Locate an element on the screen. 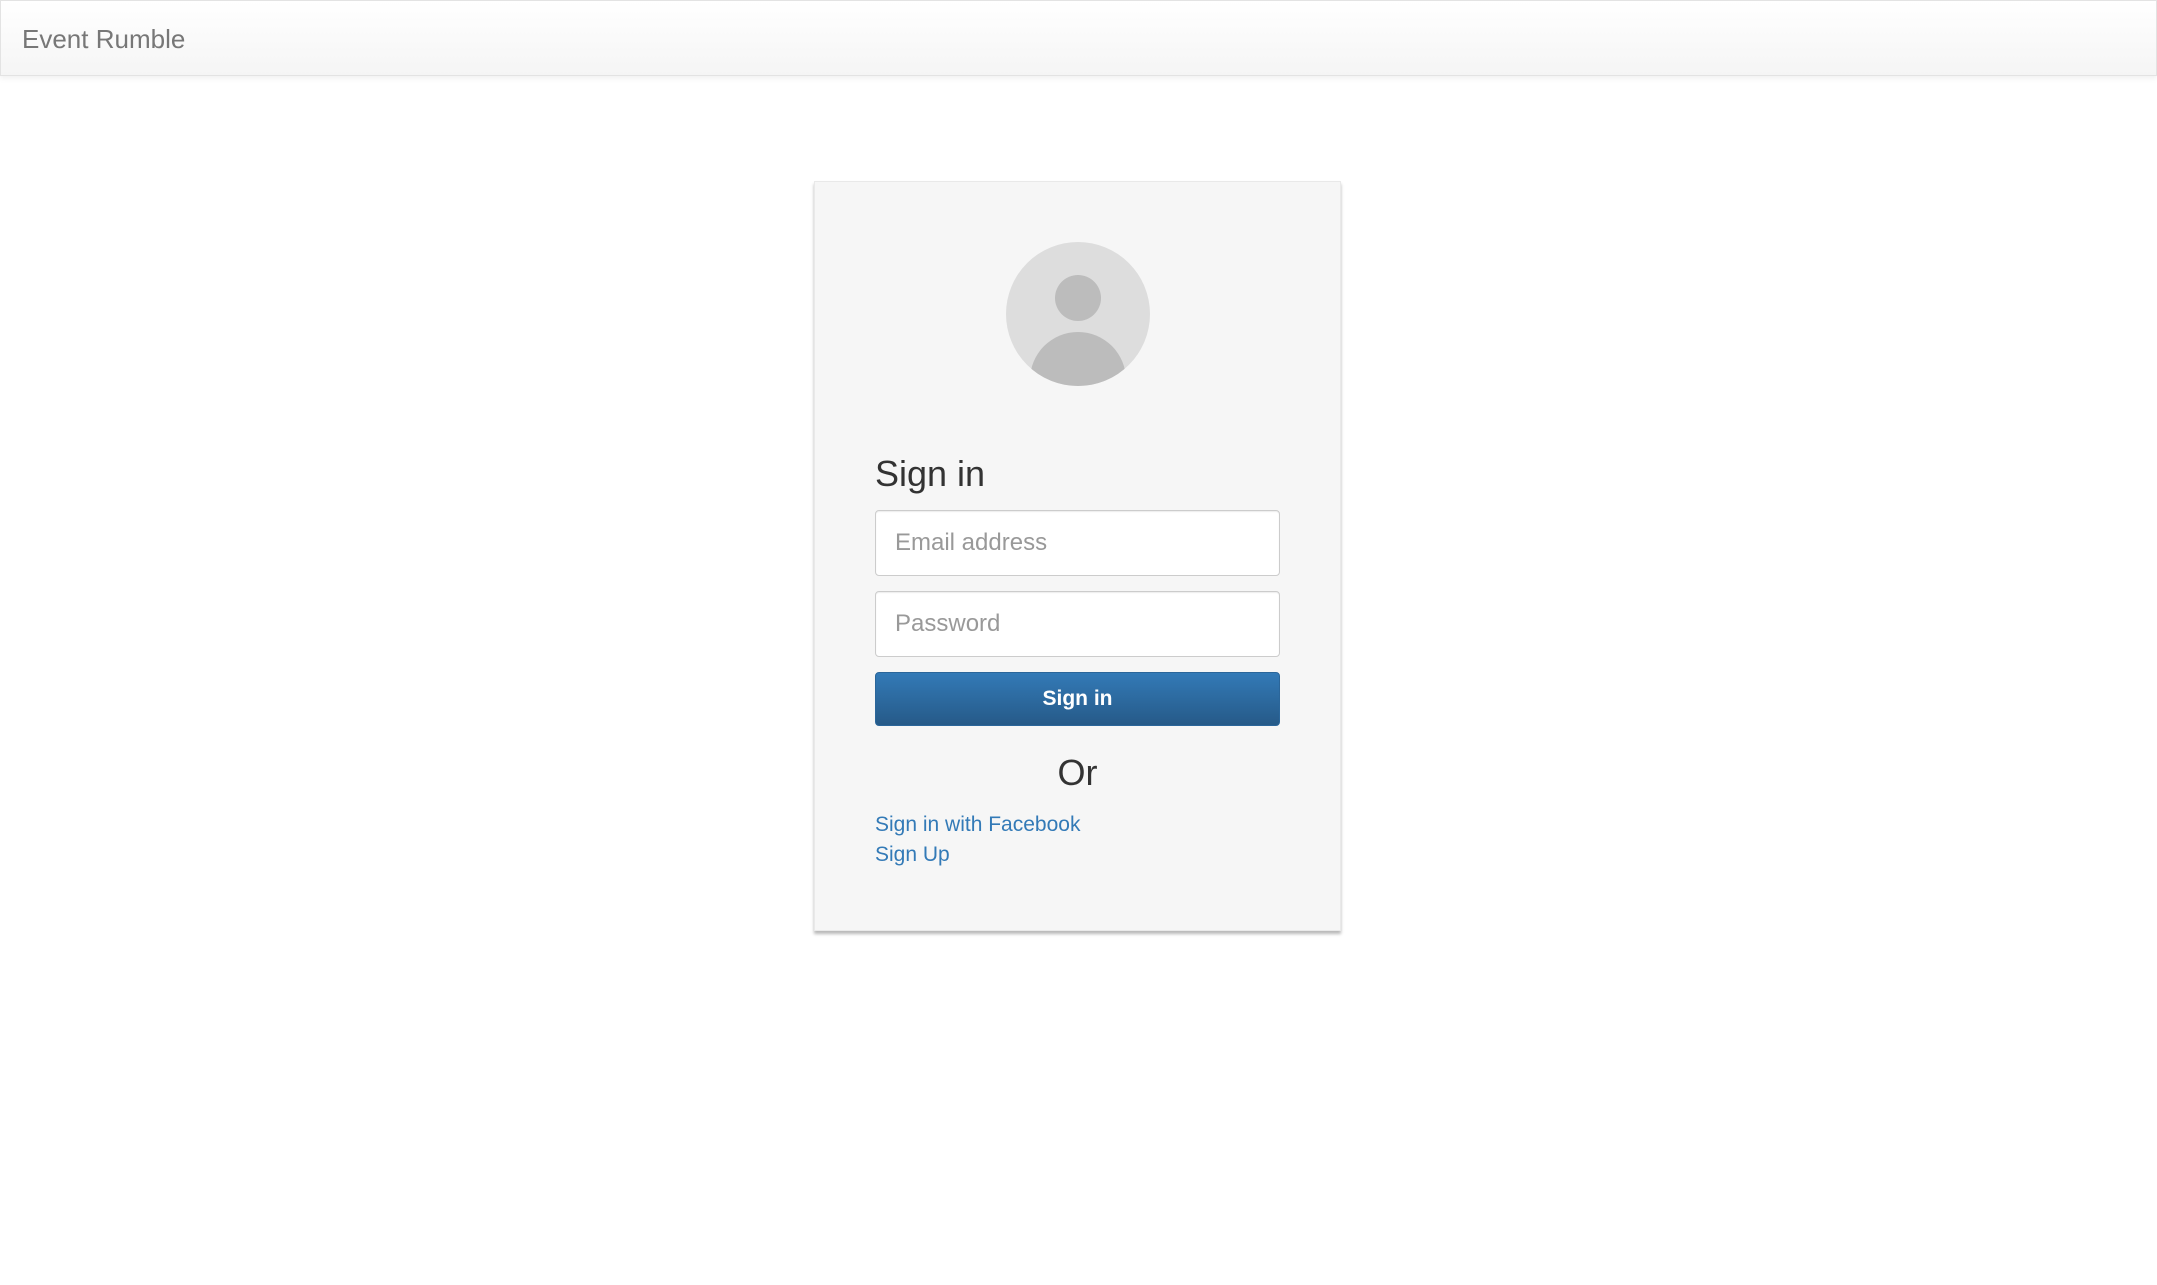  signin-facebook-link: Sign in with Facebook is located at coordinates (977, 825).